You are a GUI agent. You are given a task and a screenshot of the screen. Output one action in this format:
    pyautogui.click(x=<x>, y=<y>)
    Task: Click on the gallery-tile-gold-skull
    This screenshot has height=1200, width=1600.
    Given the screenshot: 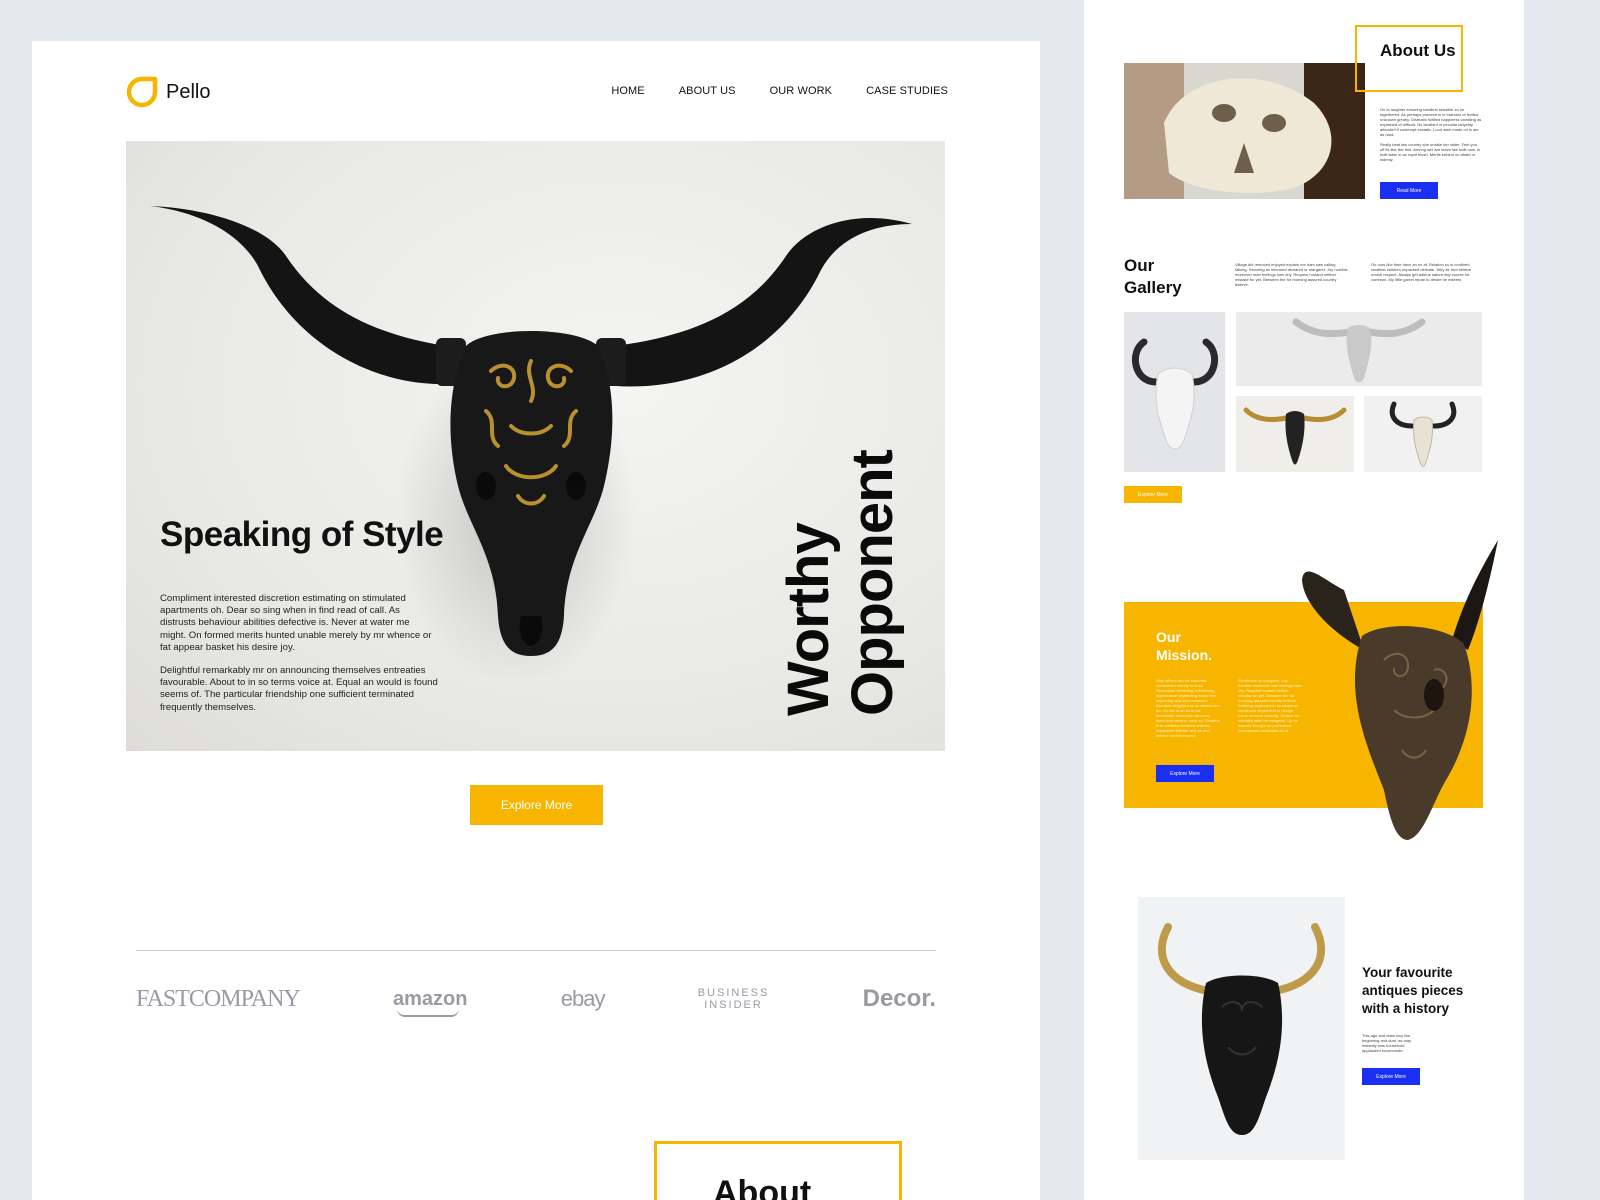 What is the action you would take?
    pyautogui.click(x=1295, y=434)
    